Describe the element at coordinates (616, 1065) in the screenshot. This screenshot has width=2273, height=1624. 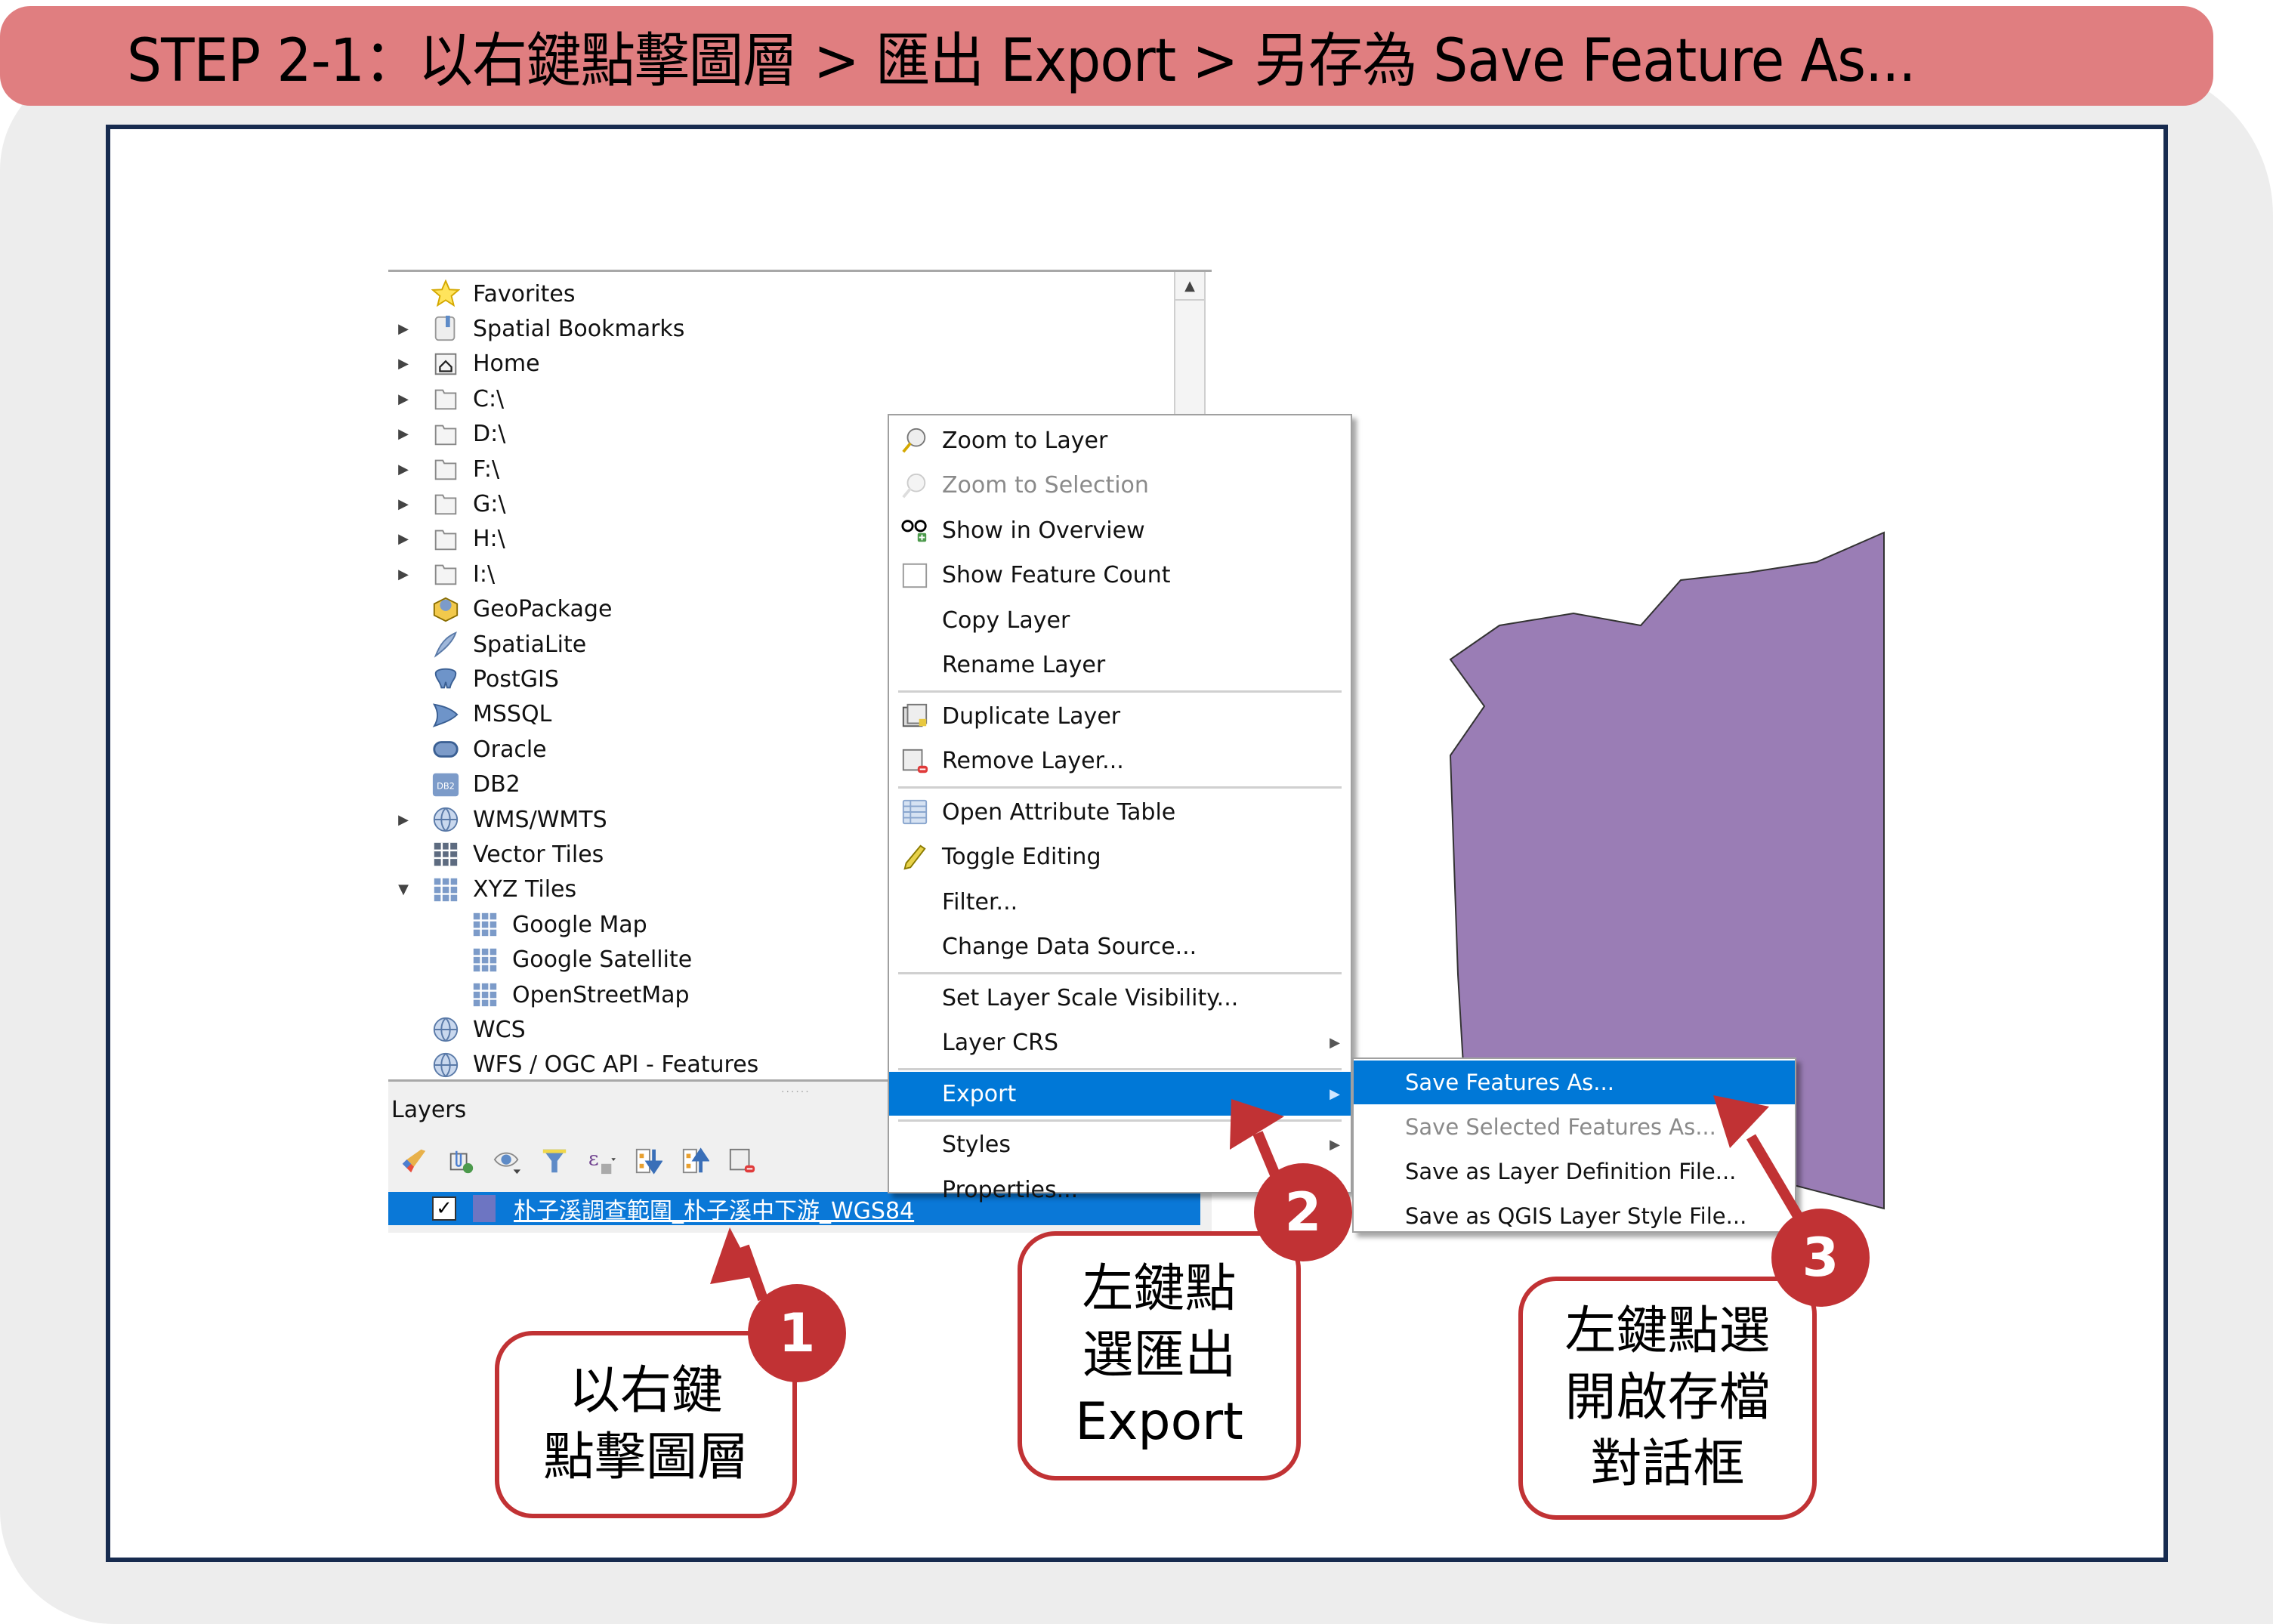
I see `browser-item-label: WFS / OGC API - Features` at that location.